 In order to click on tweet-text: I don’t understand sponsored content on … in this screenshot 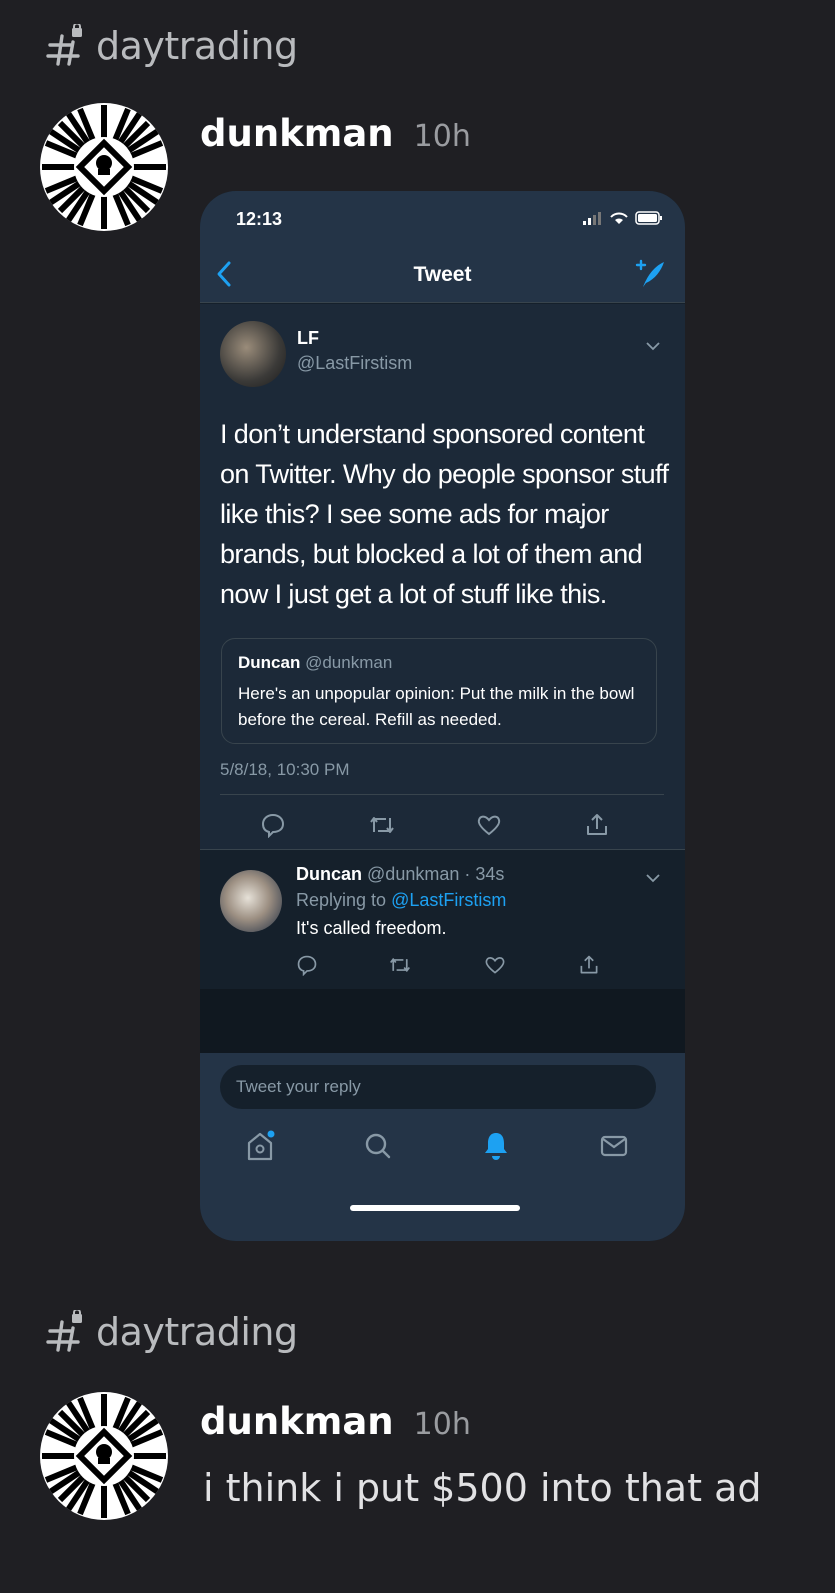, I will do `click(444, 514)`.